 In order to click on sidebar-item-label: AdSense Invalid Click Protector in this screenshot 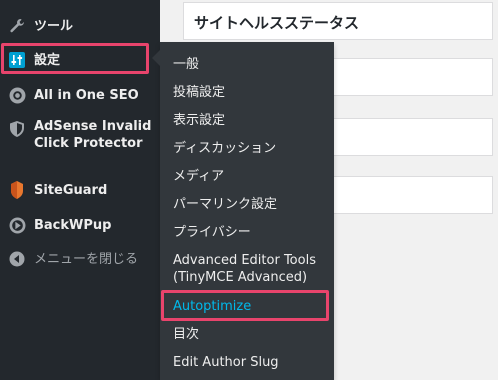, I will do `click(93, 135)`.